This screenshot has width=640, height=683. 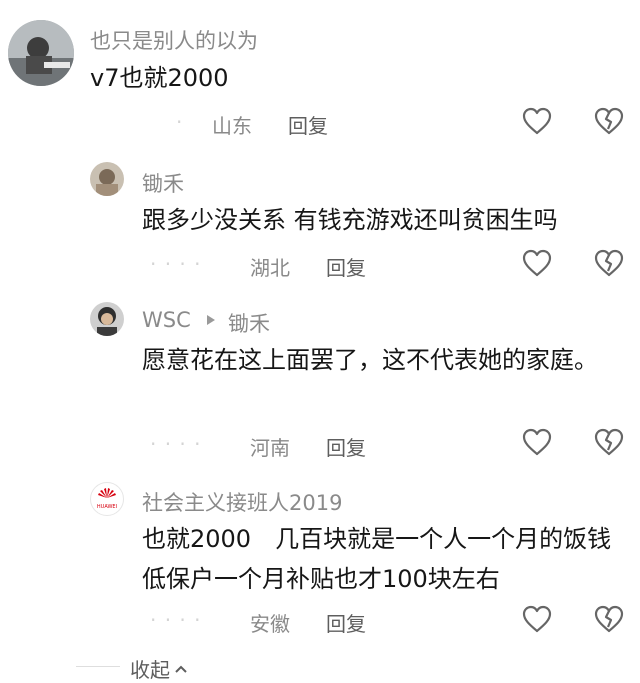 What do you see at coordinates (181, 668) in the screenshot?
I see `chevron-up-icon` at bounding box center [181, 668].